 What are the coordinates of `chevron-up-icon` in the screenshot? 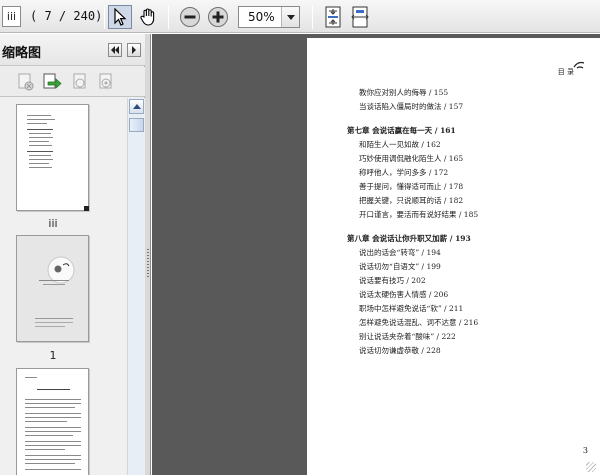 It's located at (136, 106).